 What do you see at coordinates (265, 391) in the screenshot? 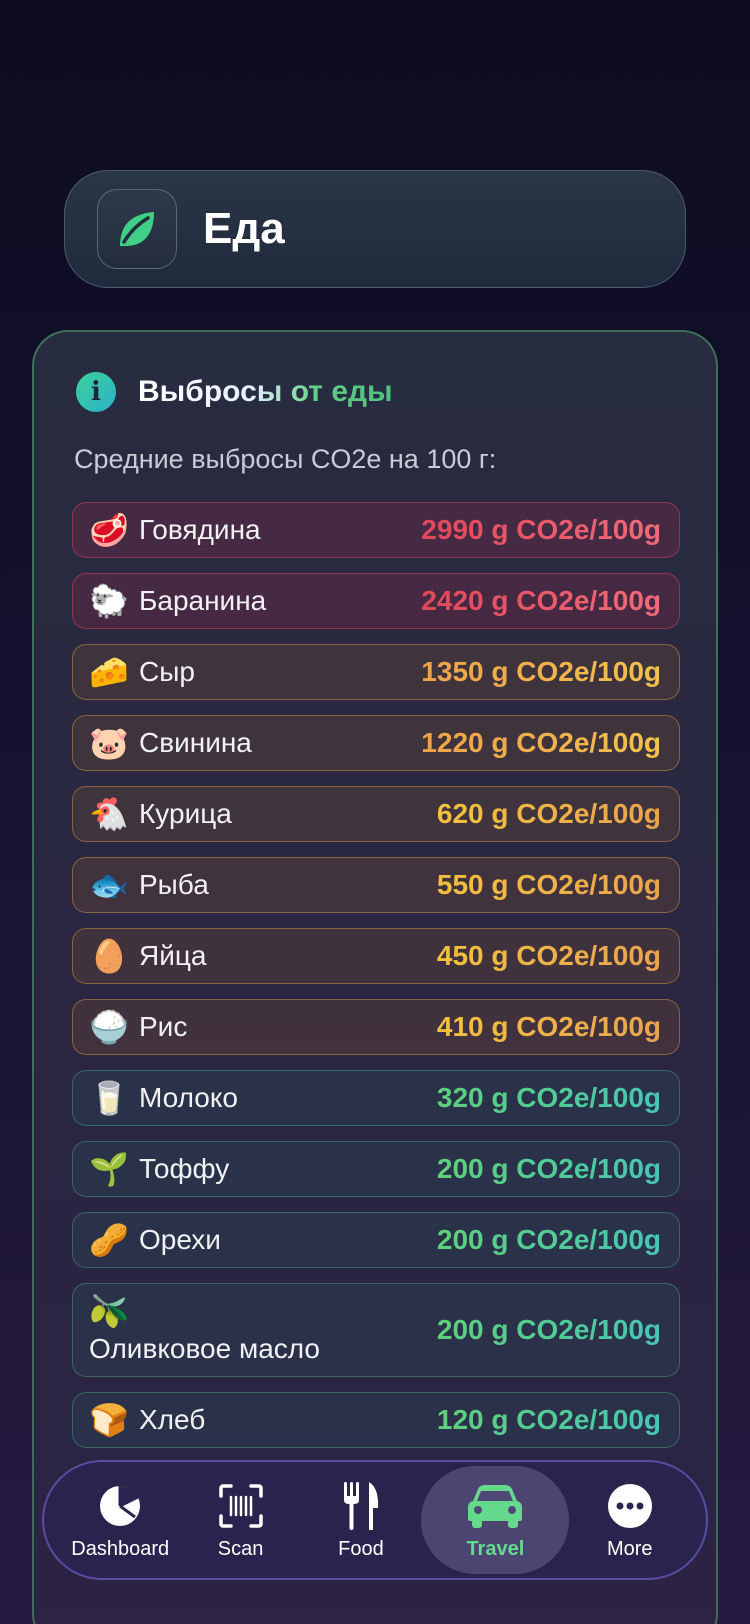
I see `card-title: Выбросы от еды` at bounding box center [265, 391].